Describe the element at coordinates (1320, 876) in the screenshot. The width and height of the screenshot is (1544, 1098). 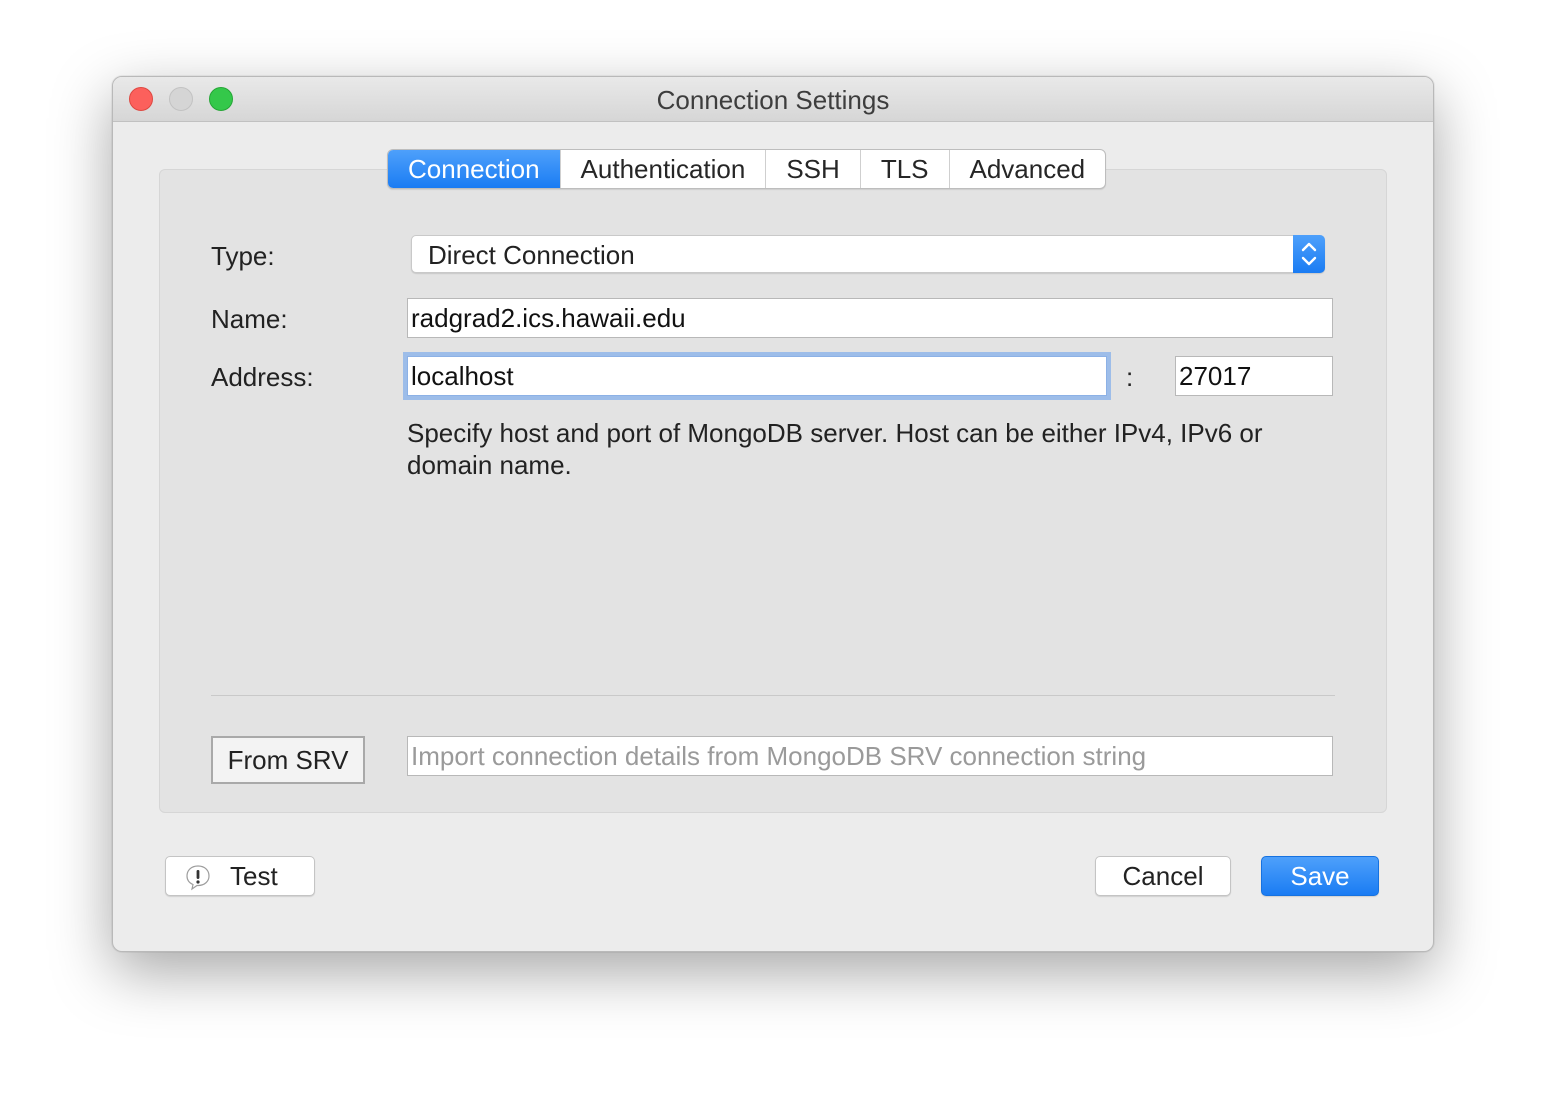
I see `save-button: Save` at that location.